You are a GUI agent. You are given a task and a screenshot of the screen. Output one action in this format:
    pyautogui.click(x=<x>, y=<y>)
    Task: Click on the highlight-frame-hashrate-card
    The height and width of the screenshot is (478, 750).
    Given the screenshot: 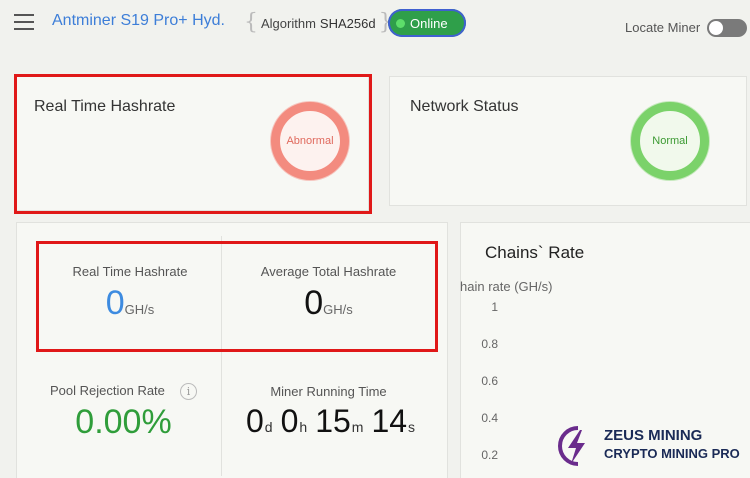 What is the action you would take?
    pyautogui.click(x=193, y=144)
    